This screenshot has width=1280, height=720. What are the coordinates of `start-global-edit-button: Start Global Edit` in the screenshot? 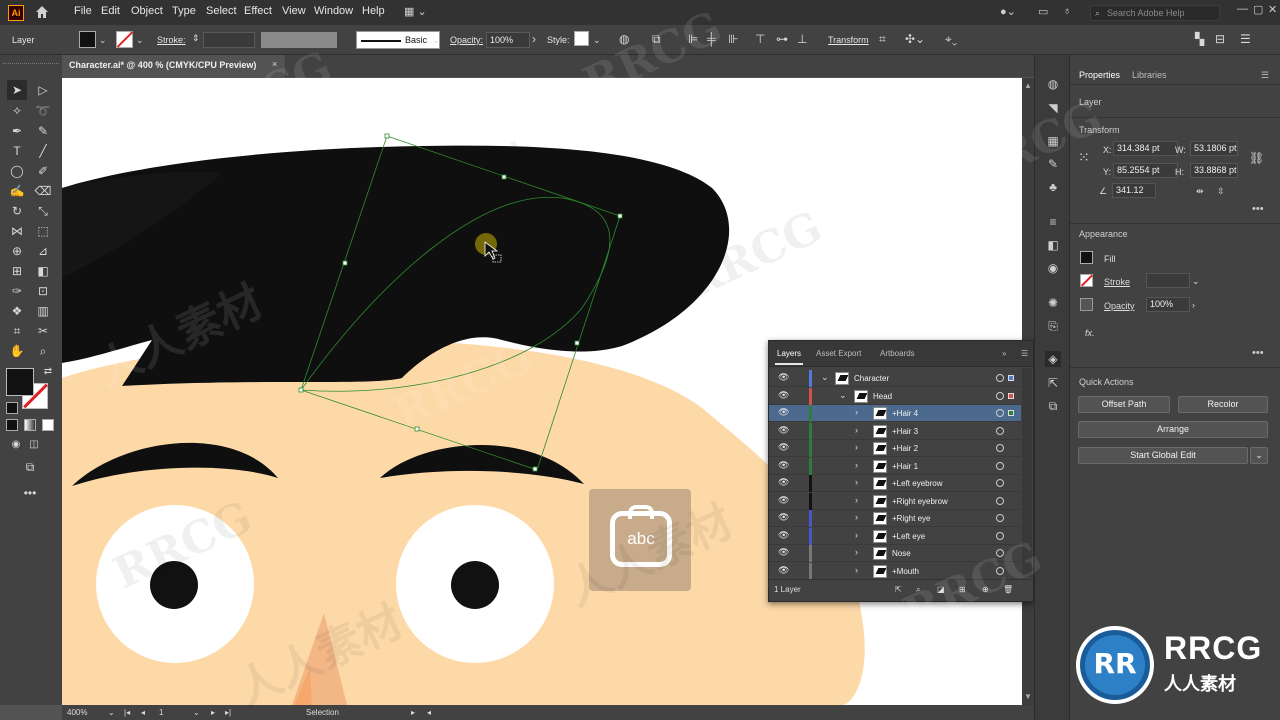 It's located at (1163, 455).